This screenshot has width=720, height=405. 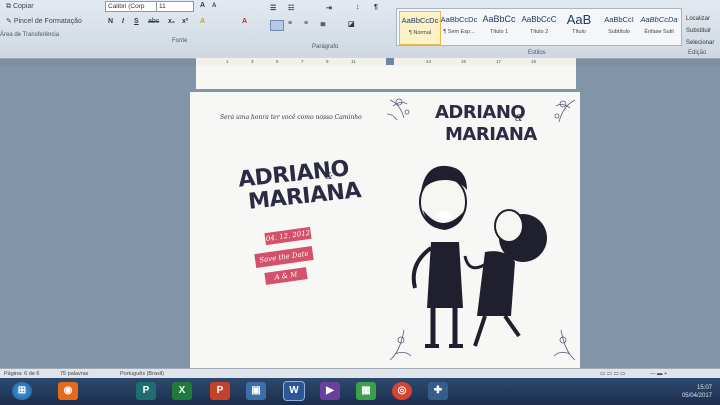 I want to click on floral-bottom-right-icon, so click(x=564, y=345).